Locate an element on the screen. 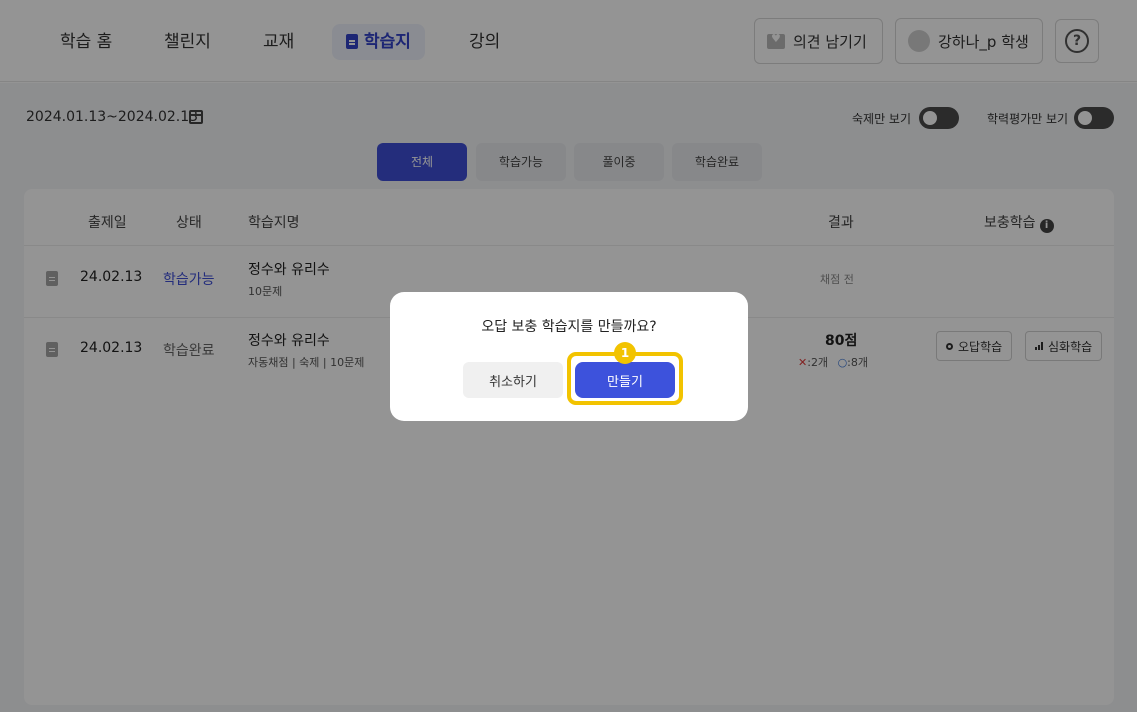  create-supplement-dialog: 오답 보충 학습지를 만들까요? 취소하기 만들기 1 is located at coordinates (569, 356).